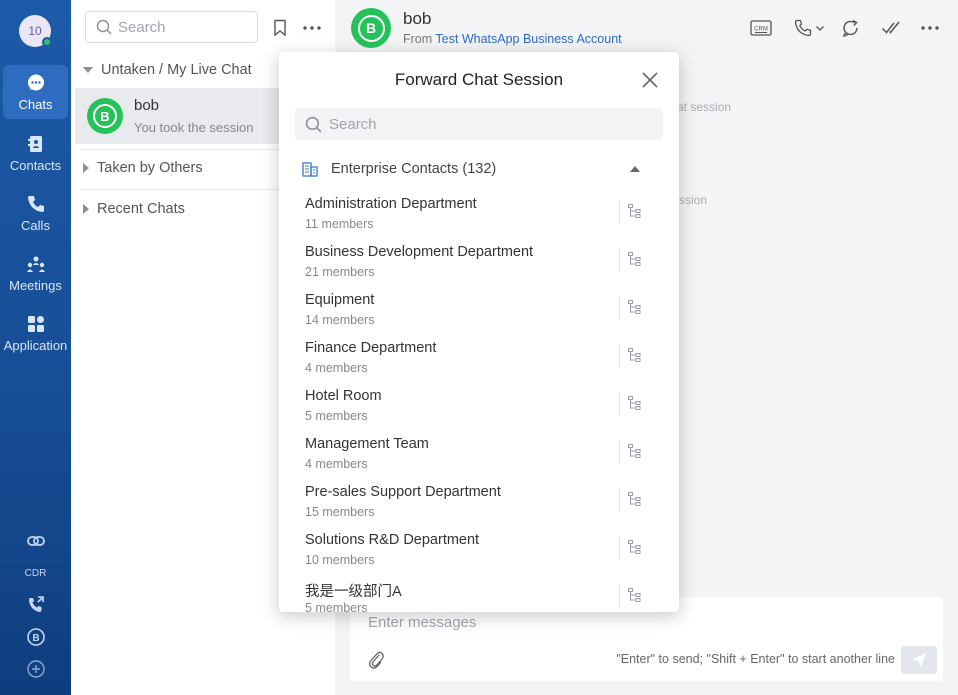 Image resolution: width=958 pixels, height=695 pixels. What do you see at coordinates (88, 70) in the screenshot?
I see `expand-caret-icon` at bounding box center [88, 70].